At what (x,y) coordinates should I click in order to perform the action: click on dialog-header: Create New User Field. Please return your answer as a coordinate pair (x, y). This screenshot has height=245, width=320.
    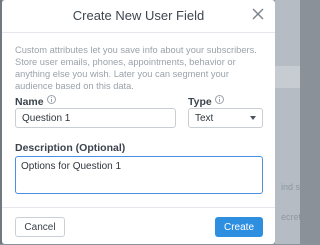
    Looking at the image, I should click on (138, 16).